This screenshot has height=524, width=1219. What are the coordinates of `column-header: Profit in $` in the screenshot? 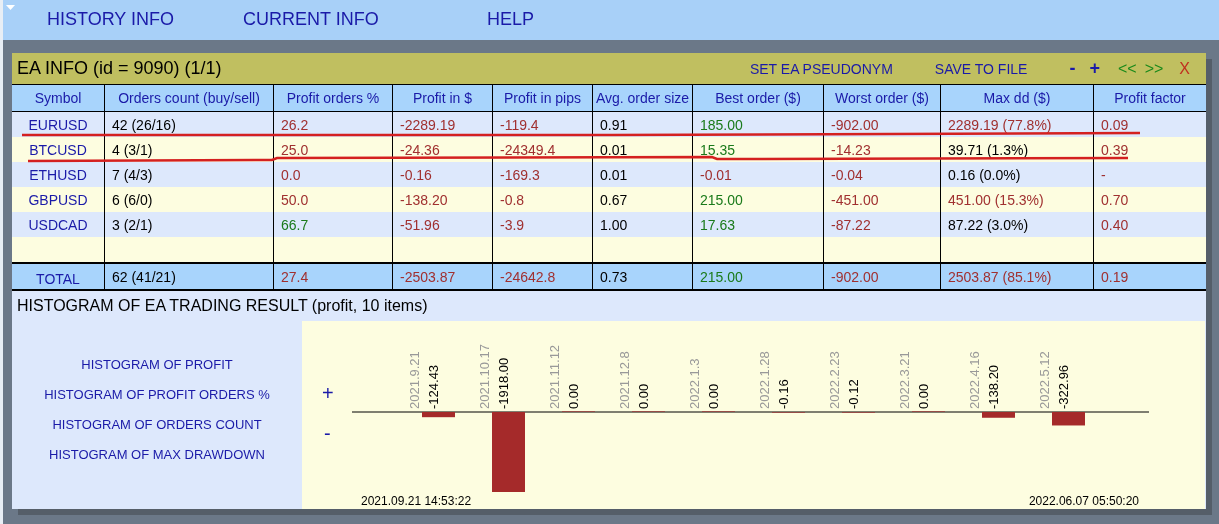 It's located at (442, 98).